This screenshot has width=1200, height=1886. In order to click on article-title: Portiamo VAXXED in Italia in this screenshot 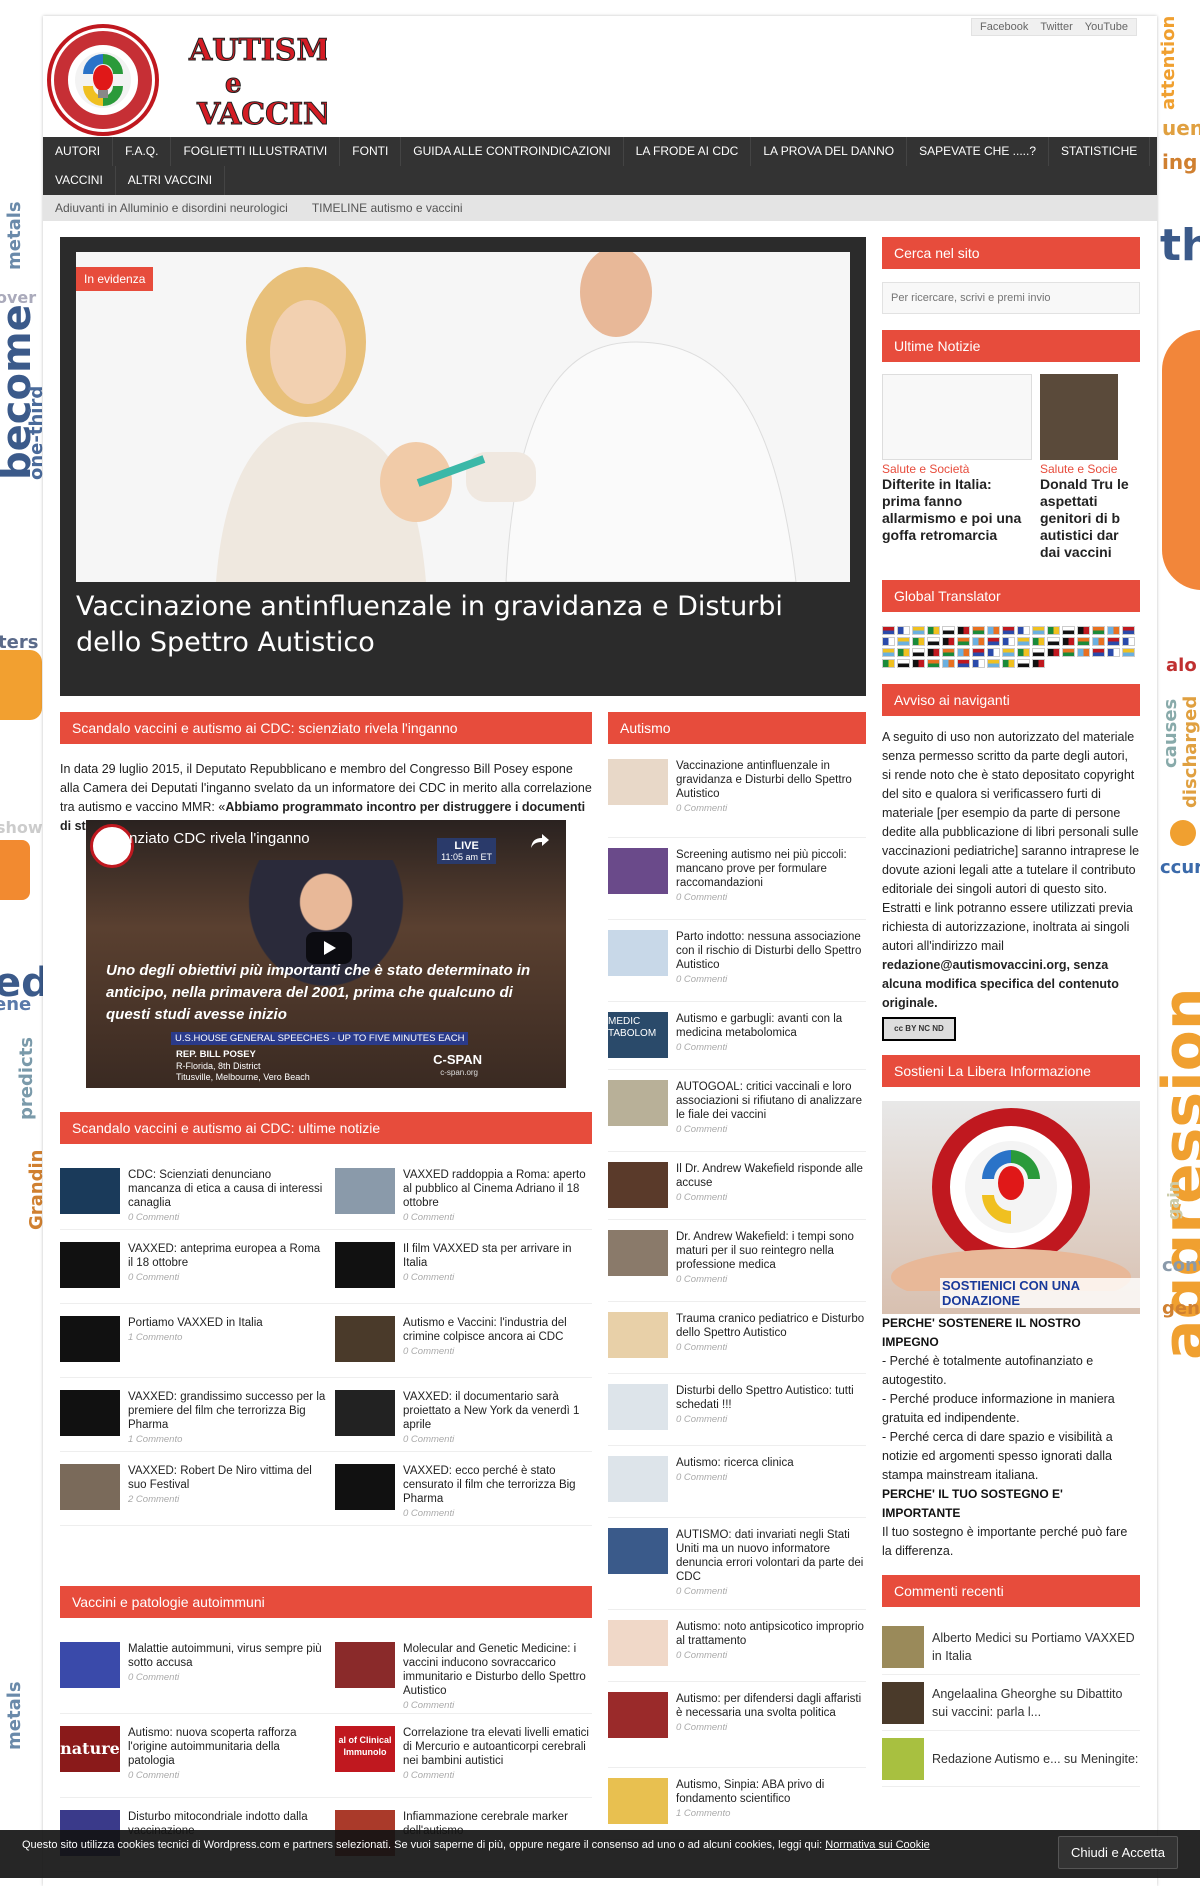, I will do `click(195, 1323)`.